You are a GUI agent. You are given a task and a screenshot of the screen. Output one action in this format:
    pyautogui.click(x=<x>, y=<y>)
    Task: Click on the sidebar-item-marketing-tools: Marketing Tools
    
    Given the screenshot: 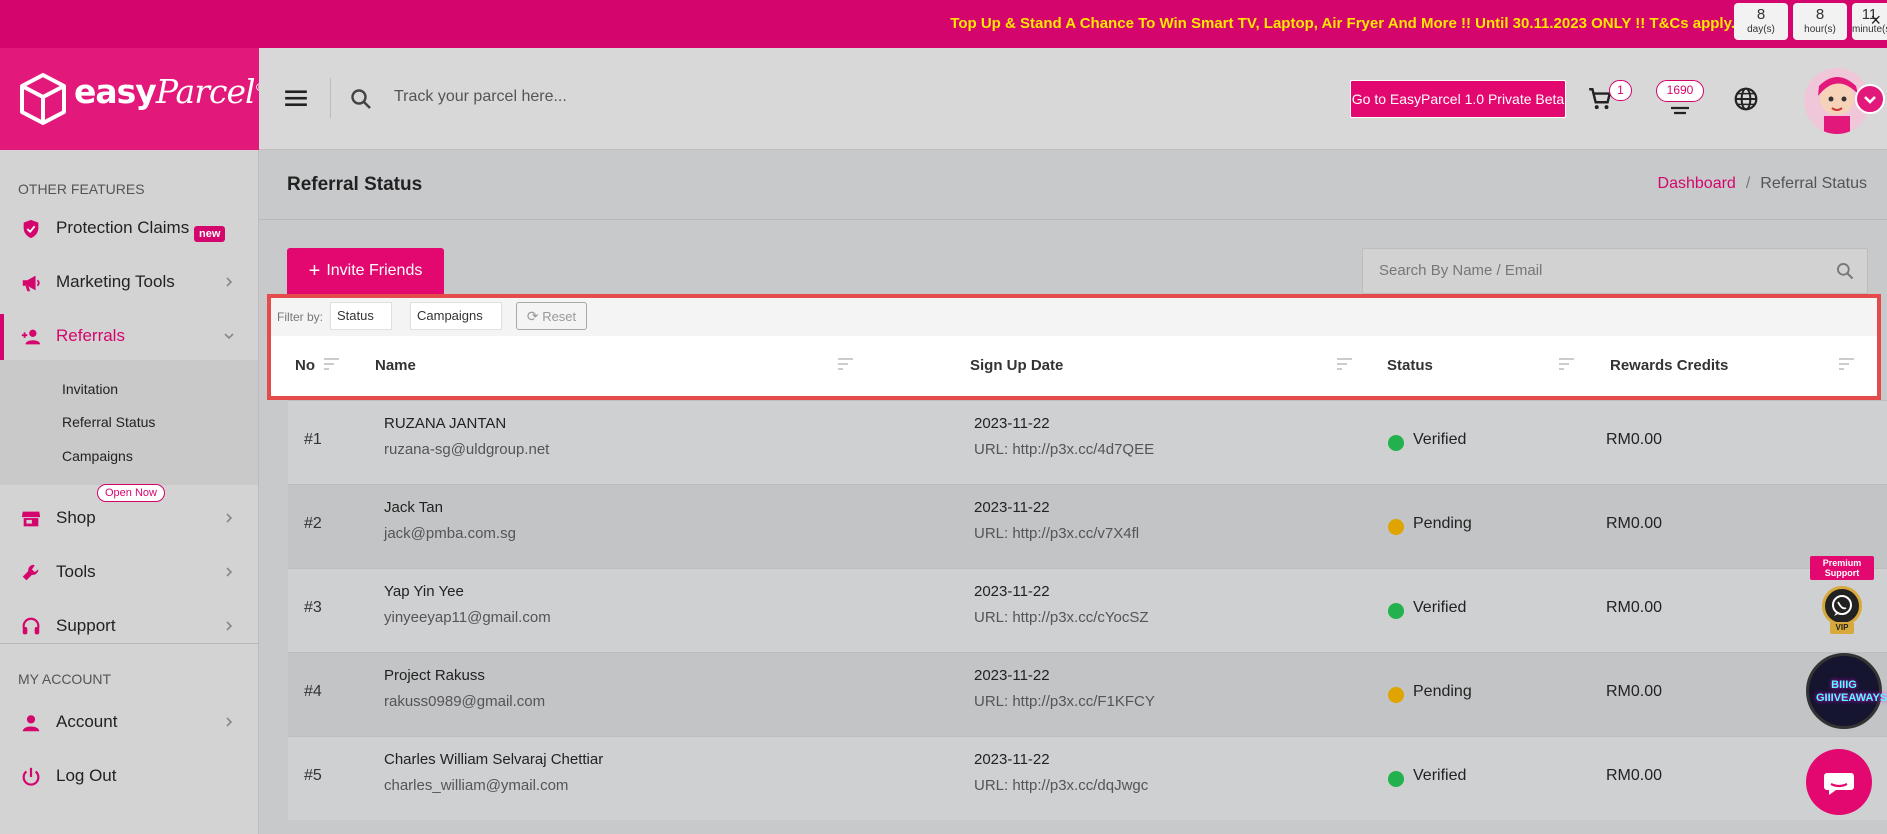 What is the action you would take?
    pyautogui.click(x=129, y=283)
    